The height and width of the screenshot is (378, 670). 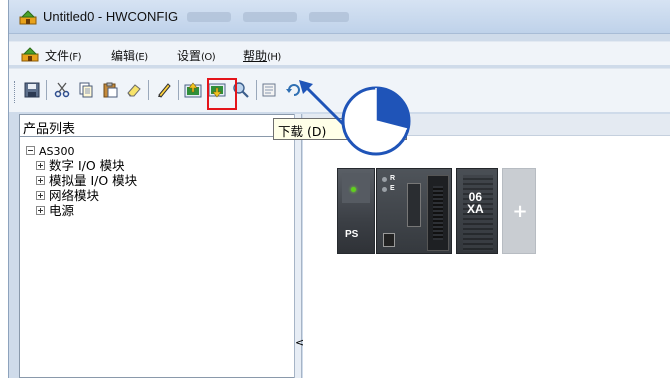 I want to click on cpu-module: R E, so click(x=414, y=211).